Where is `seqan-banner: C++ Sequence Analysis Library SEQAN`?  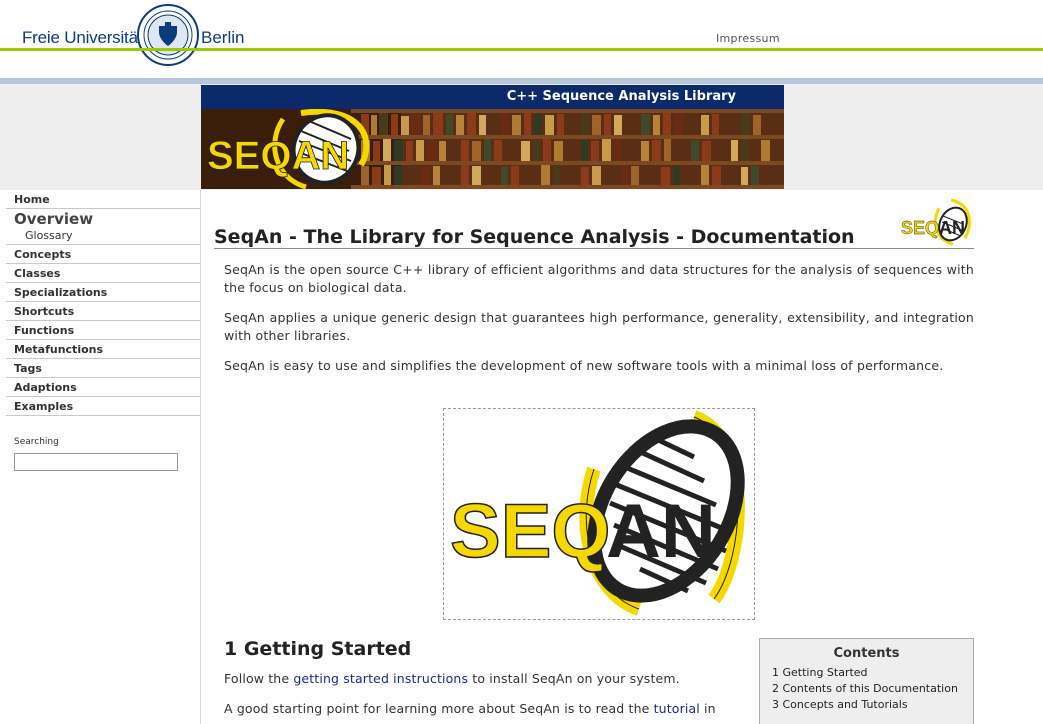 seqan-banner: C++ Sequence Analysis Library SEQAN is located at coordinates (492, 137).